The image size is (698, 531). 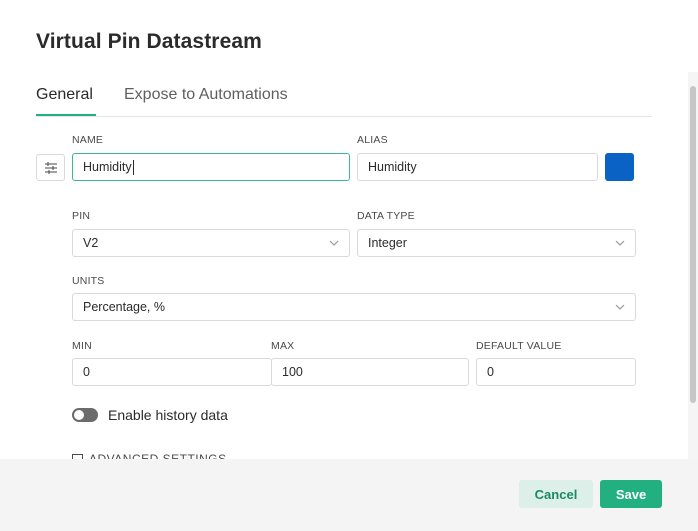 I want to click on alias-input: Humidity, so click(x=477, y=167).